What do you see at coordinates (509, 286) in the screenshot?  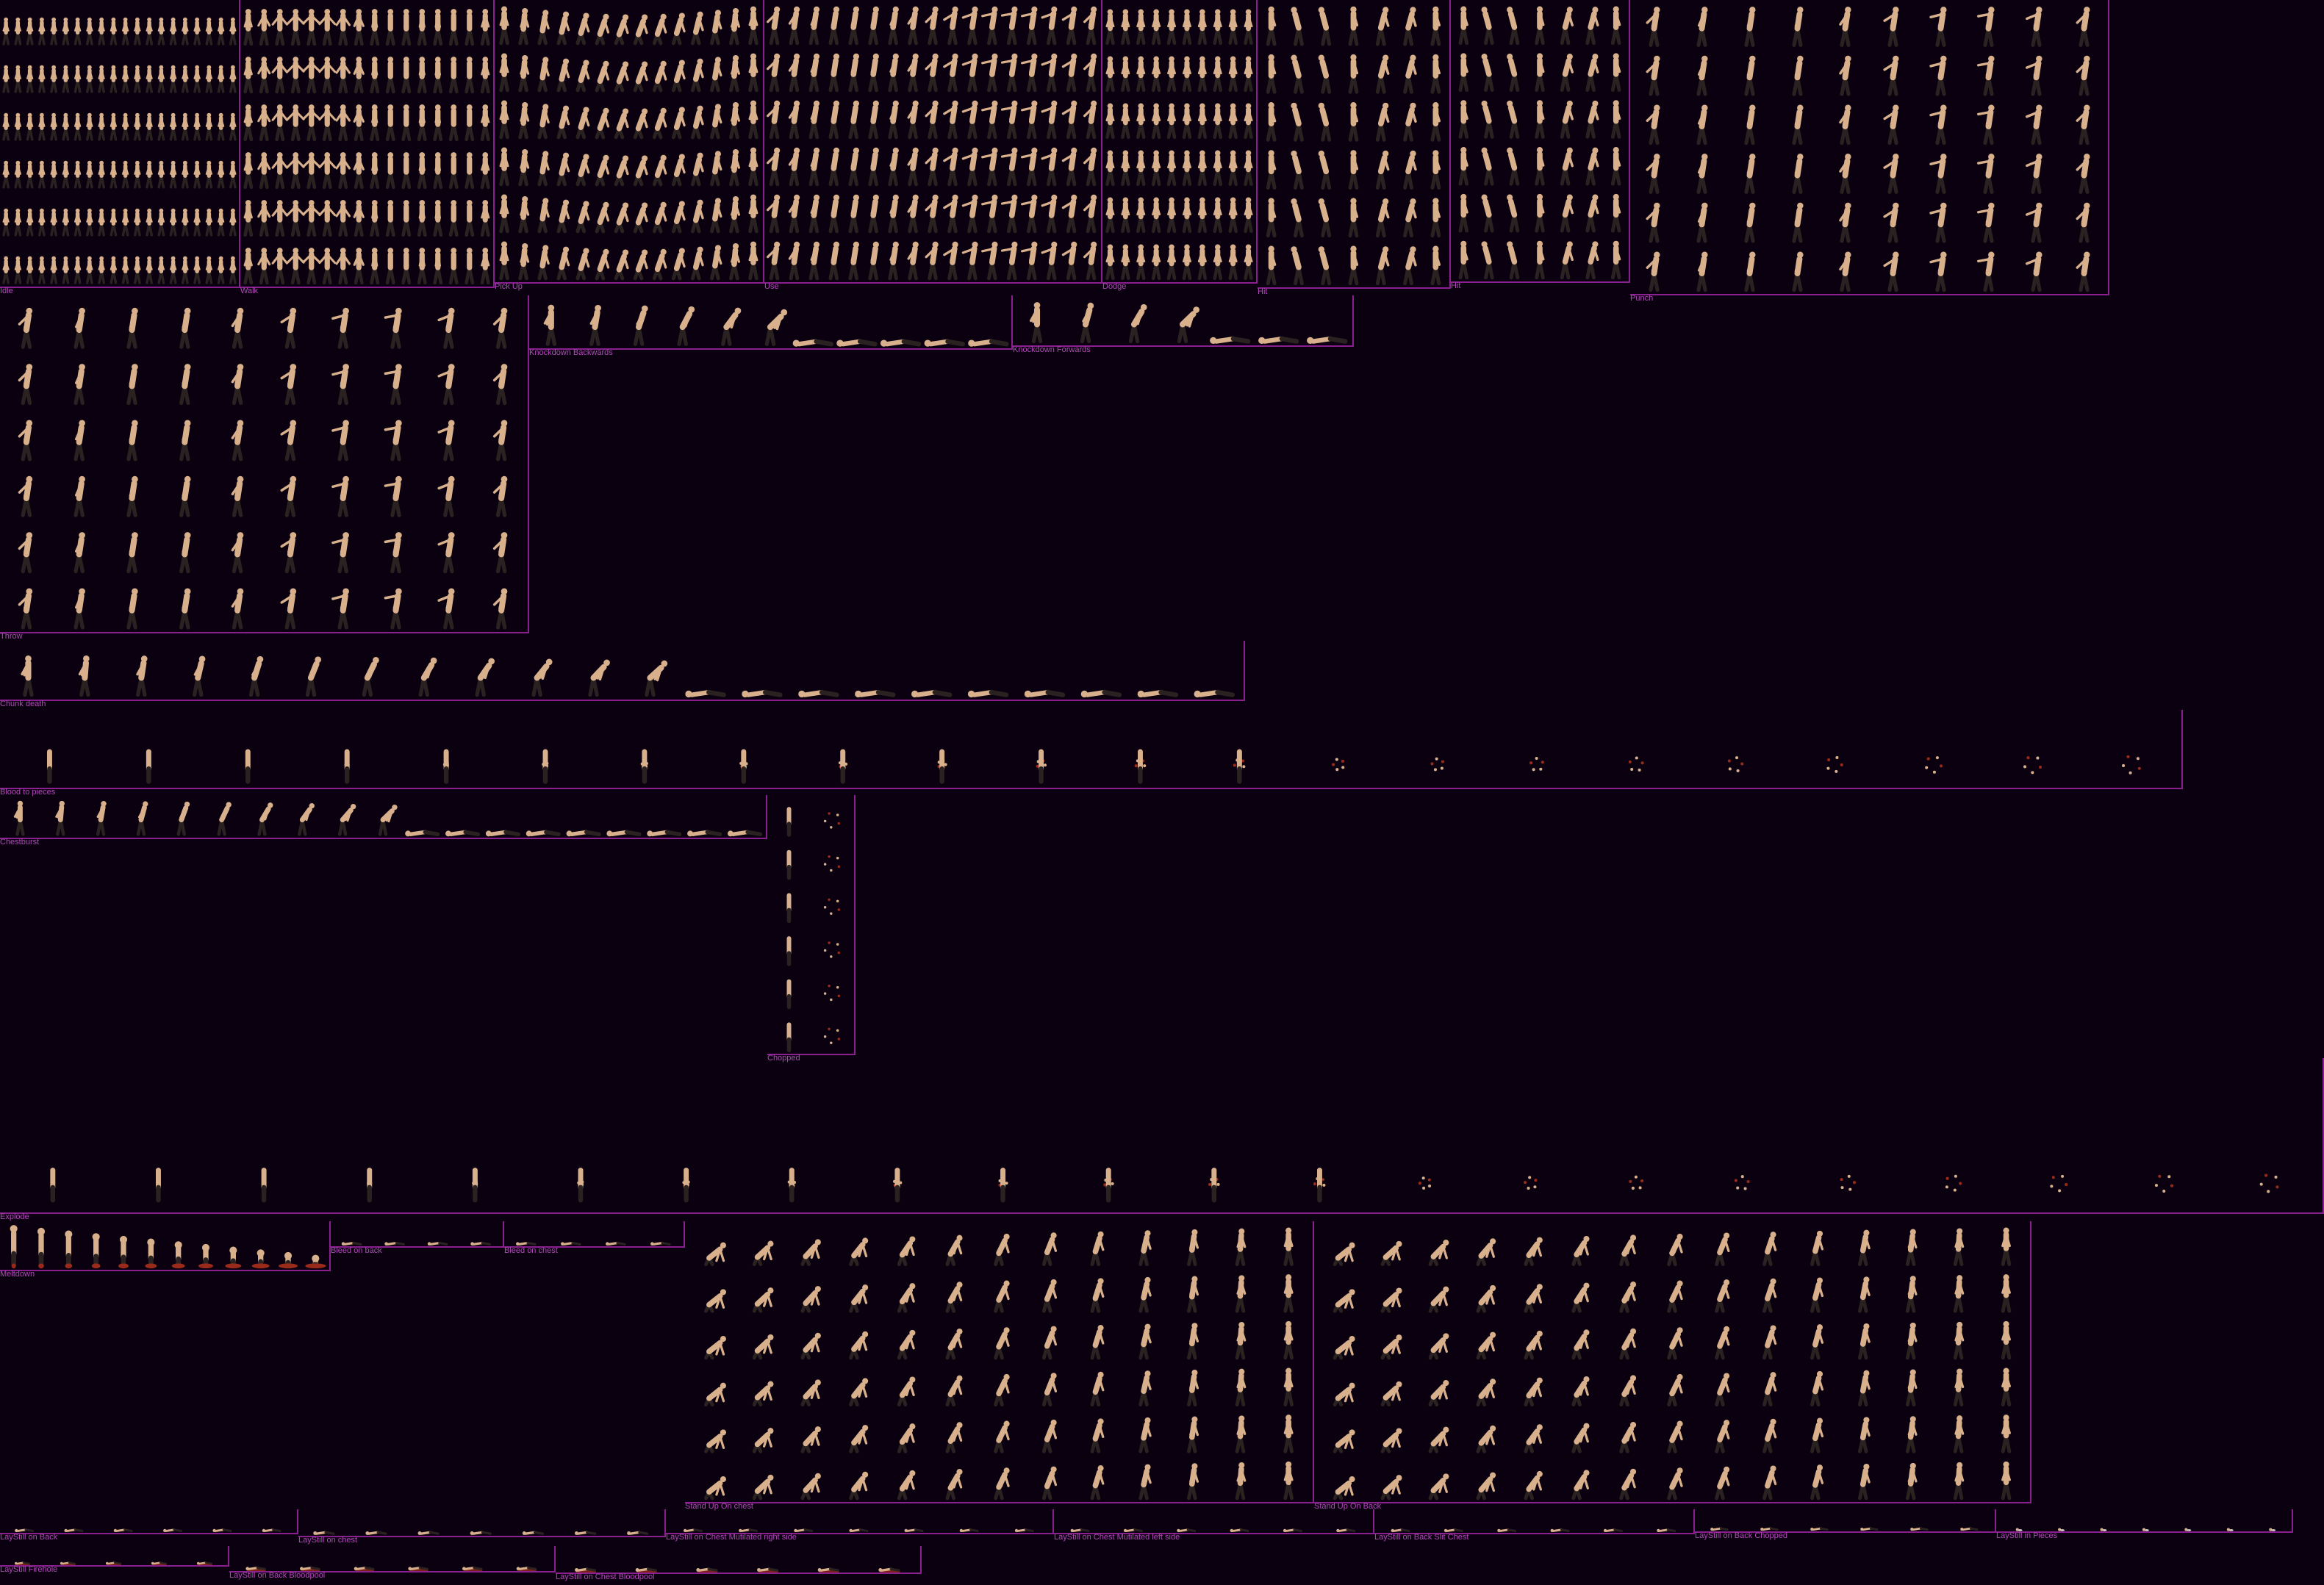 I see `label-pickup: Pick Up` at bounding box center [509, 286].